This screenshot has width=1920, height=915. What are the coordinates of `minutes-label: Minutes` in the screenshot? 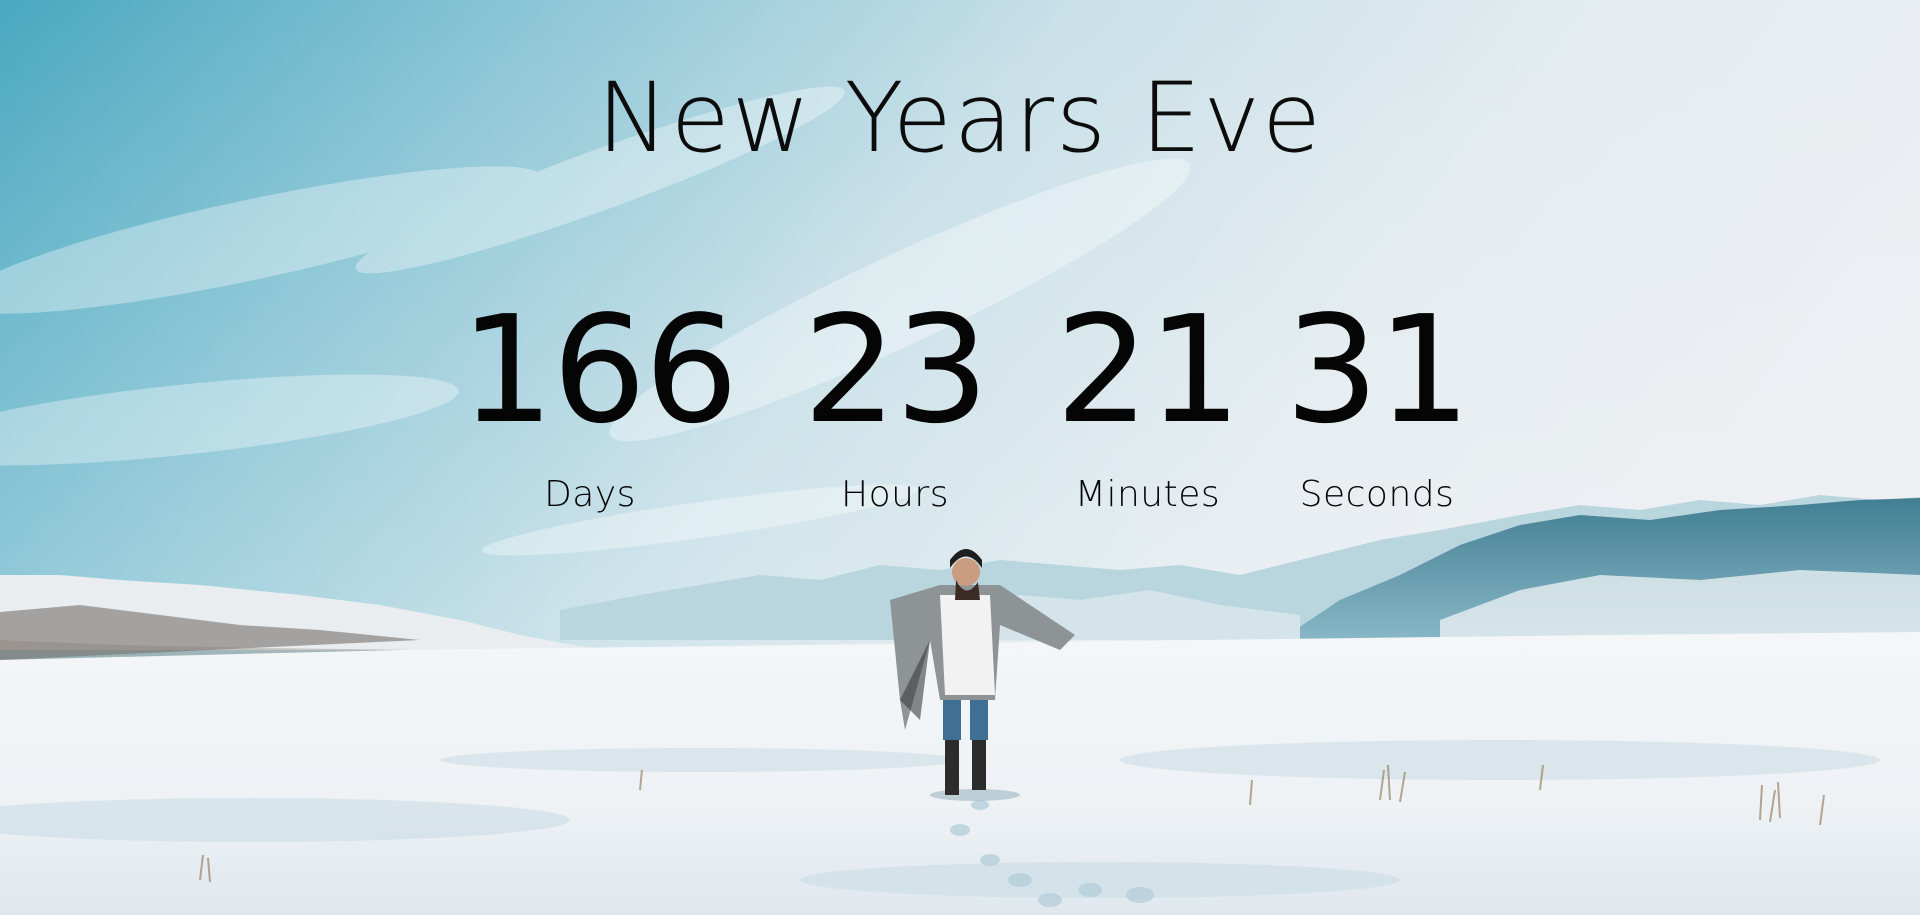 It's located at (1147, 494).